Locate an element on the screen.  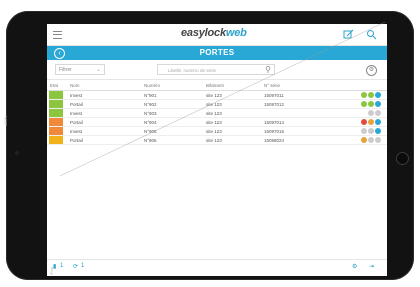
table-row: Invest N°901 site 123 15097011 is located at coordinates (217, 95).